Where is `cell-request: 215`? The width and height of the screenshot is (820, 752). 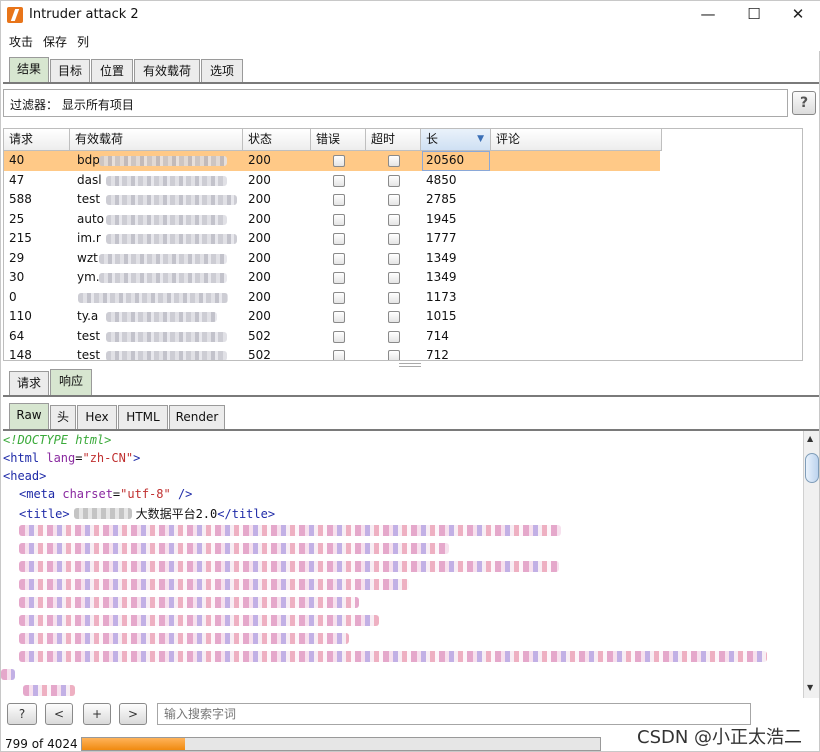
cell-request: 215 is located at coordinates (20, 238).